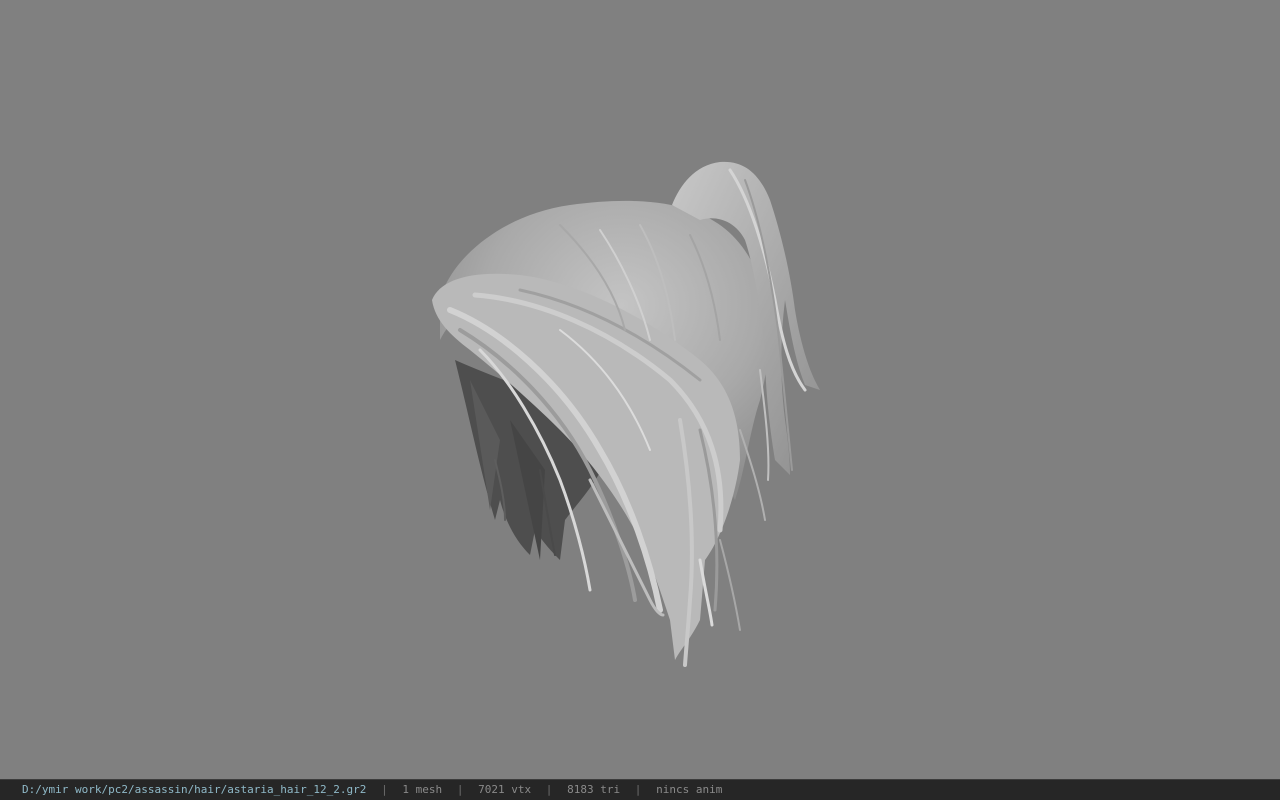 The image size is (1280, 800). I want to click on animation-status: nincs anim, so click(689, 789).